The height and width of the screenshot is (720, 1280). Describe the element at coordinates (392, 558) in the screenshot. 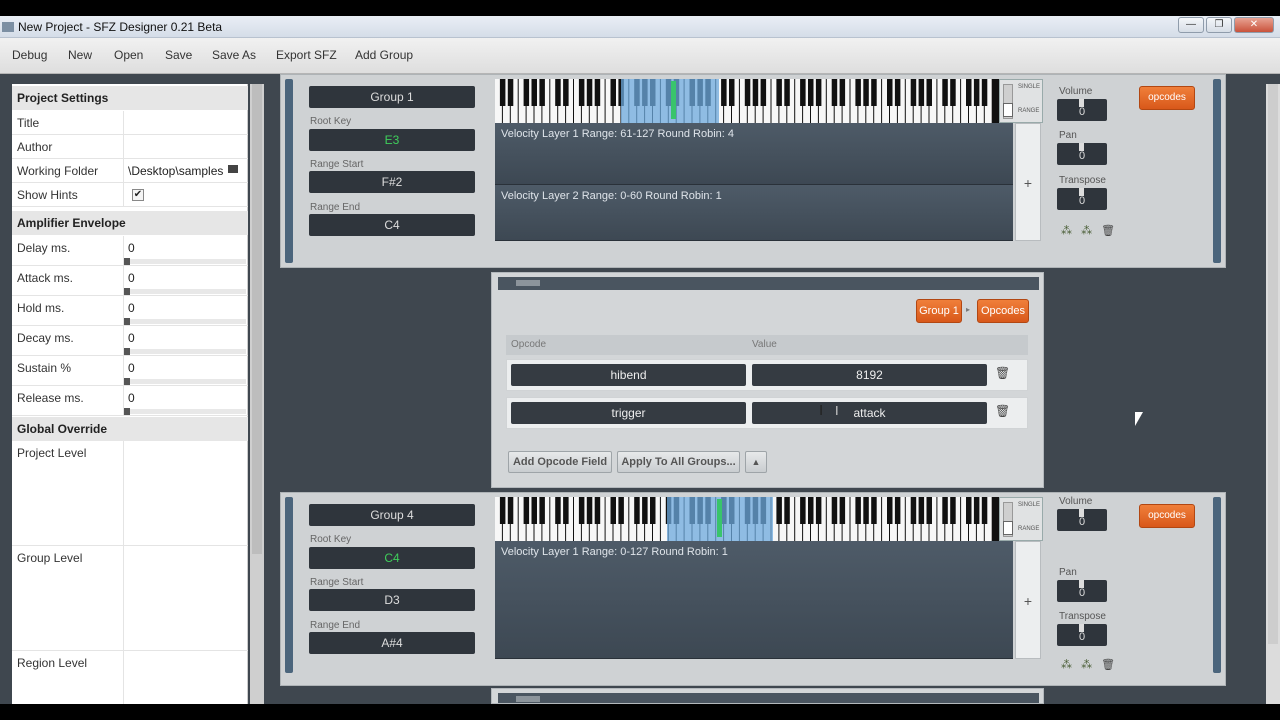

I see `root-key-field: C4` at that location.